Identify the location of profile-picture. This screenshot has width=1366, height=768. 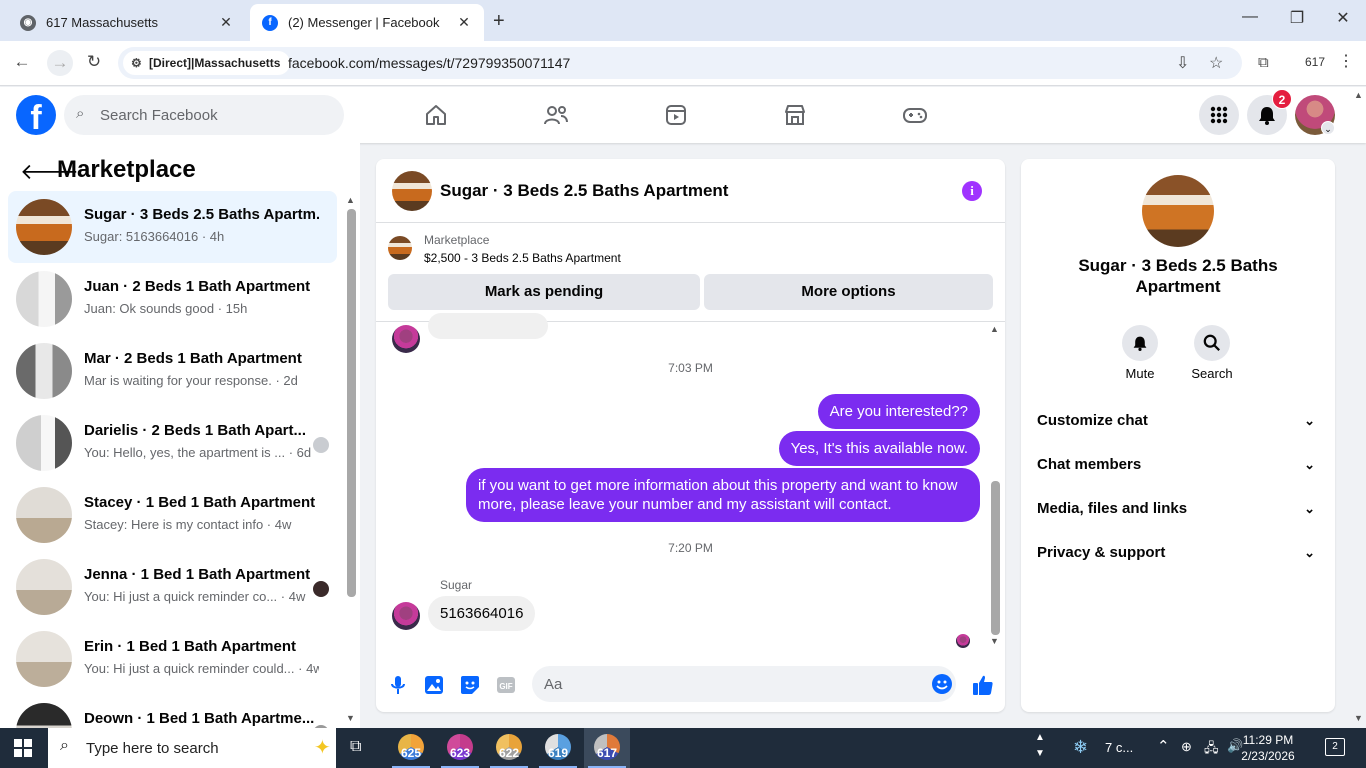
(1178, 211).